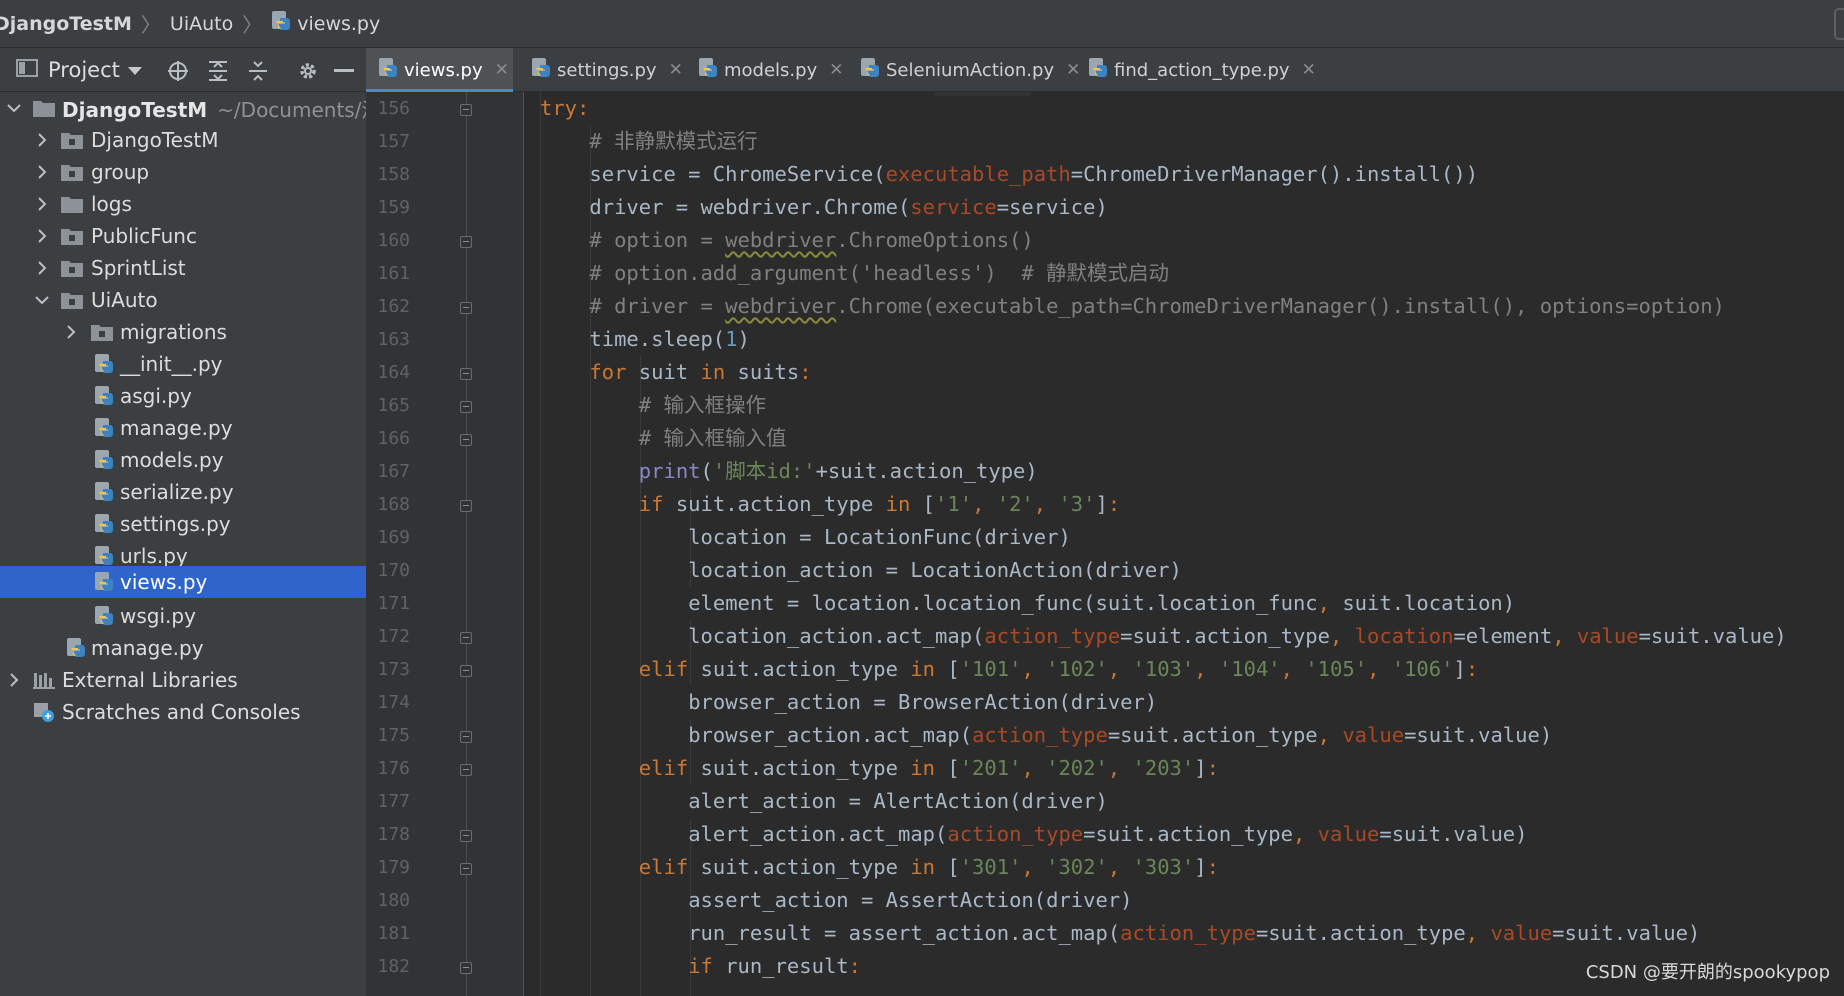  I want to click on line-number: 160, so click(393, 240).